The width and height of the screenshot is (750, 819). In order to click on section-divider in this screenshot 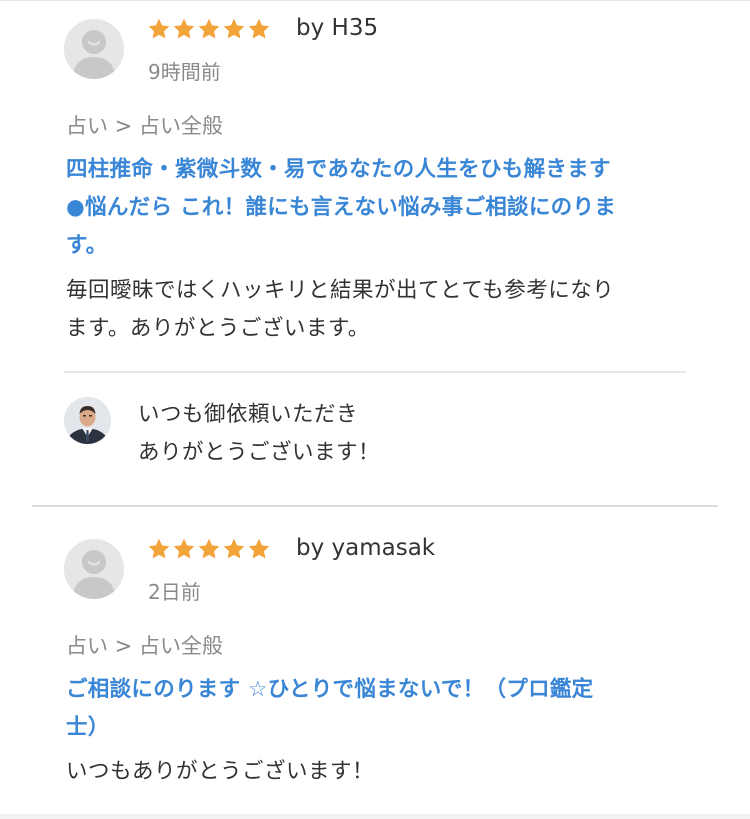, I will do `click(375, 506)`.